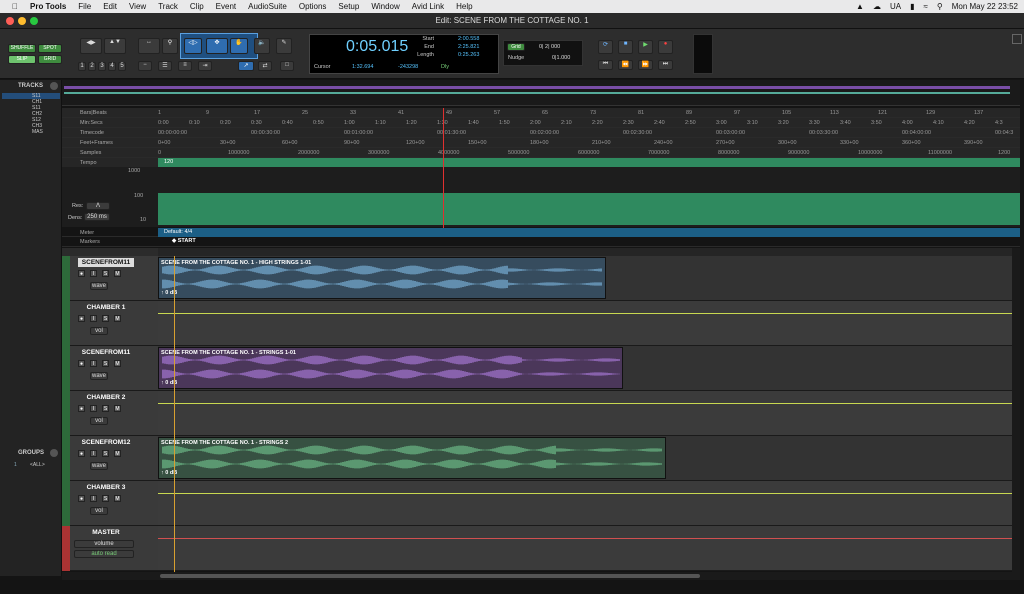 This screenshot has width=1024, height=594. Describe the element at coordinates (549, 47) in the screenshot. I see `grid-value: 0| 2| 000` at that location.